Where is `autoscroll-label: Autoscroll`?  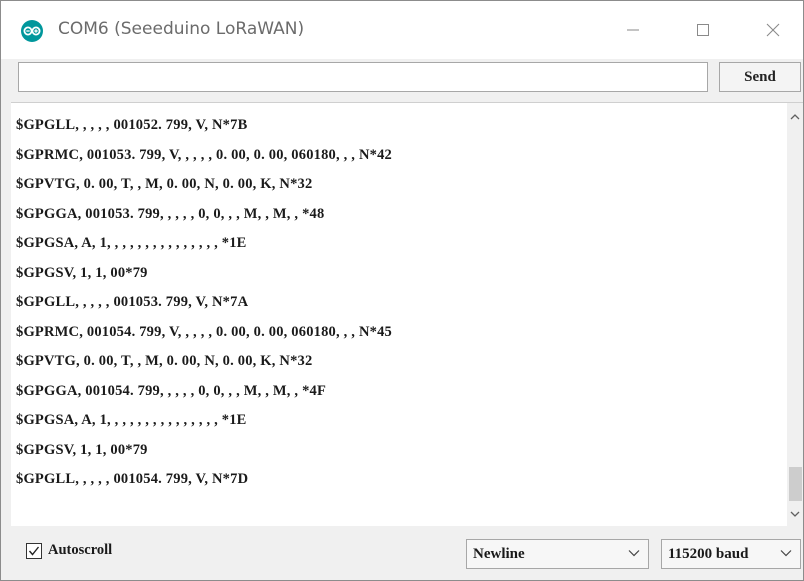
autoscroll-label: Autoscroll is located at coordinates (80, 550).